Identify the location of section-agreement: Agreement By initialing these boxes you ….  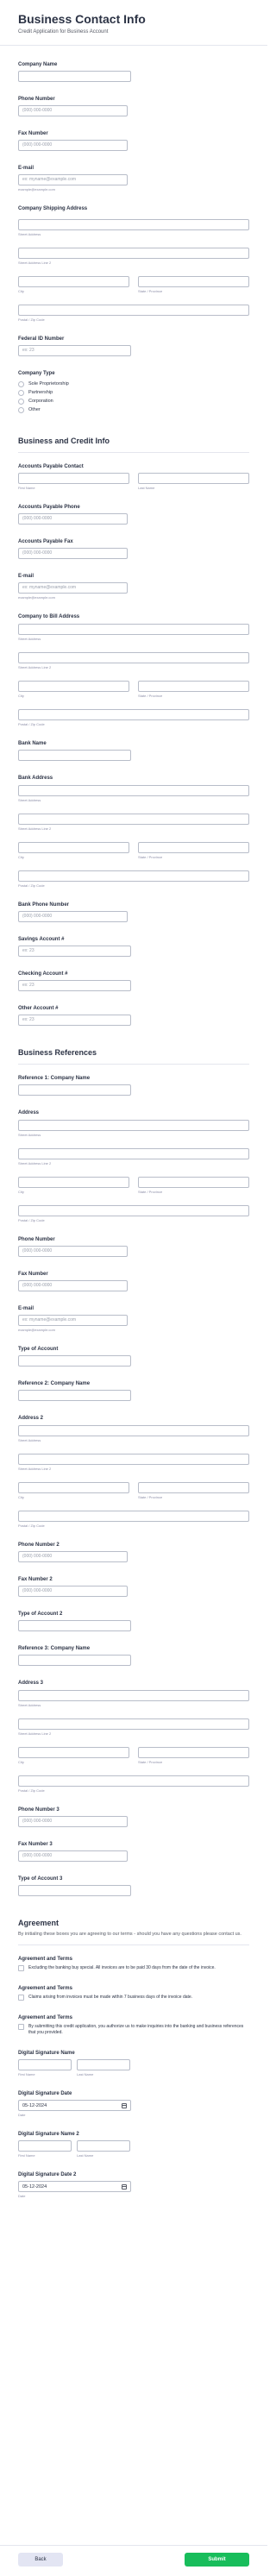
(134, 1923).